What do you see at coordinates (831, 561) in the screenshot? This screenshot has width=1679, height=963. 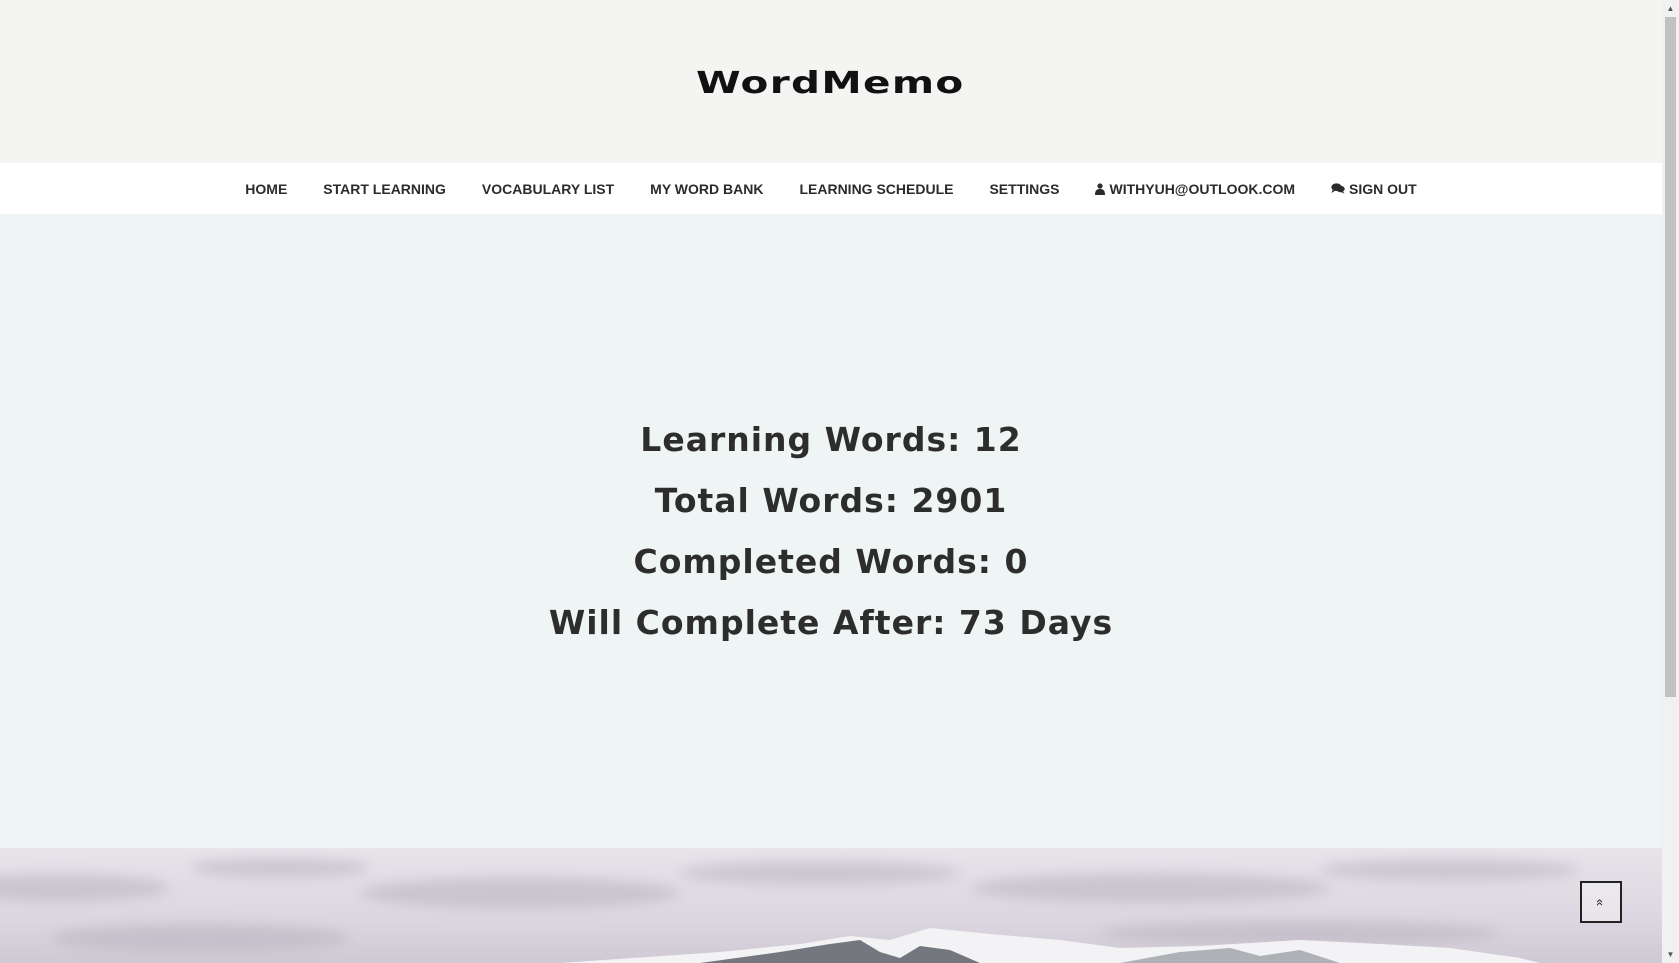 I see `completed-words-stat: Completed Words: 0` at bounding box center [831, 561].